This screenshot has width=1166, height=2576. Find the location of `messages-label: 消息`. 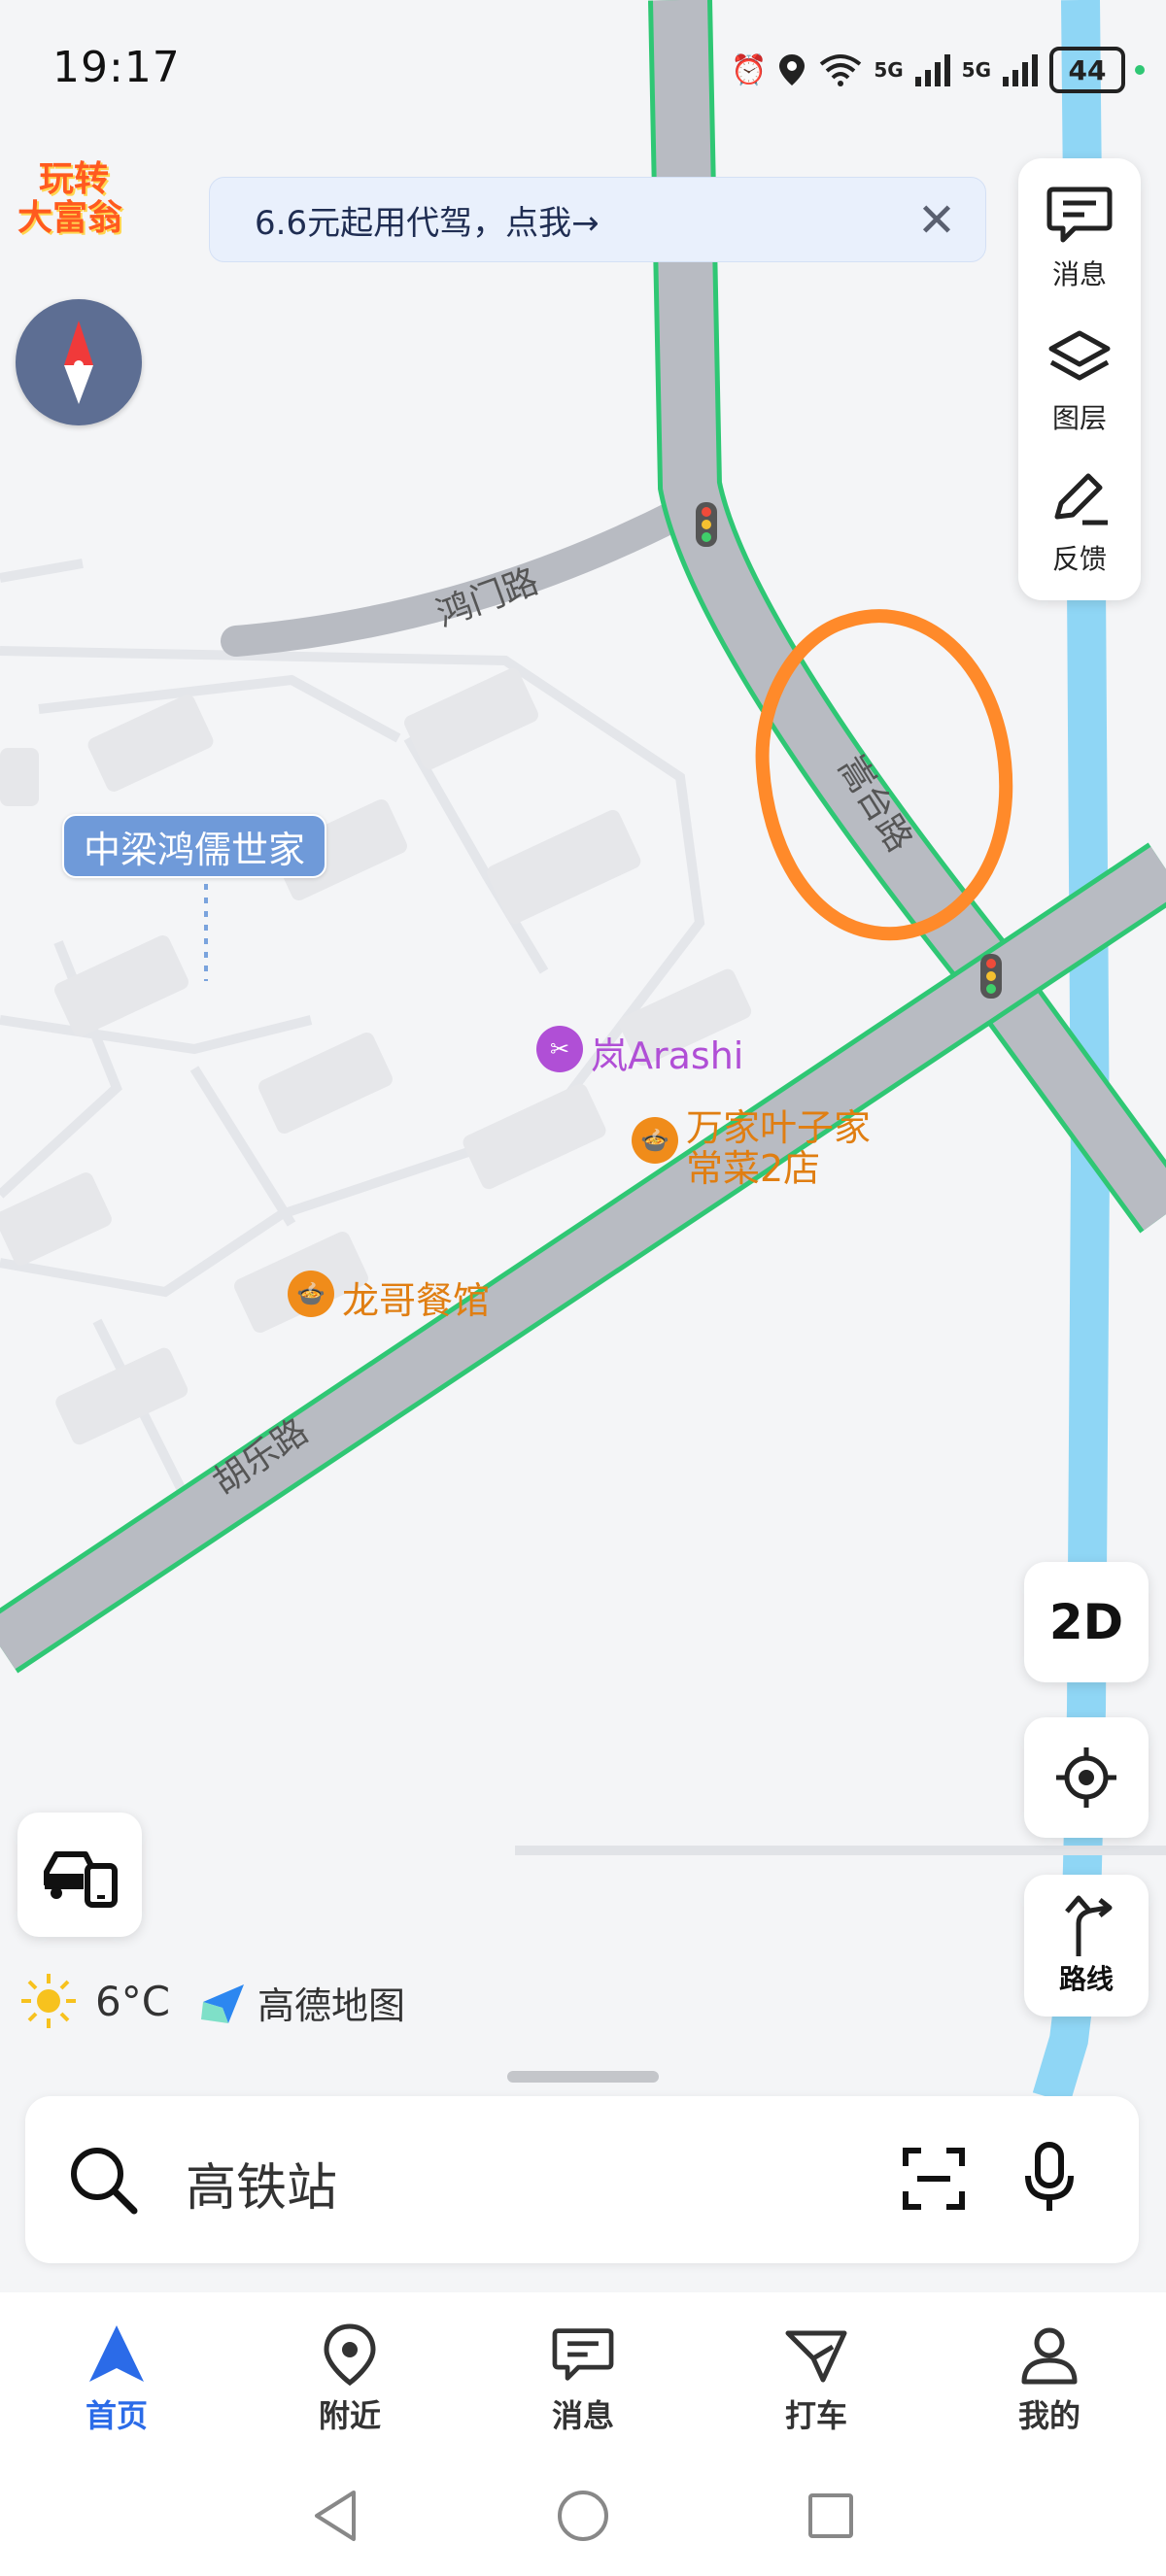

messages-label: 消息 is located at coordinates (1079, 274).